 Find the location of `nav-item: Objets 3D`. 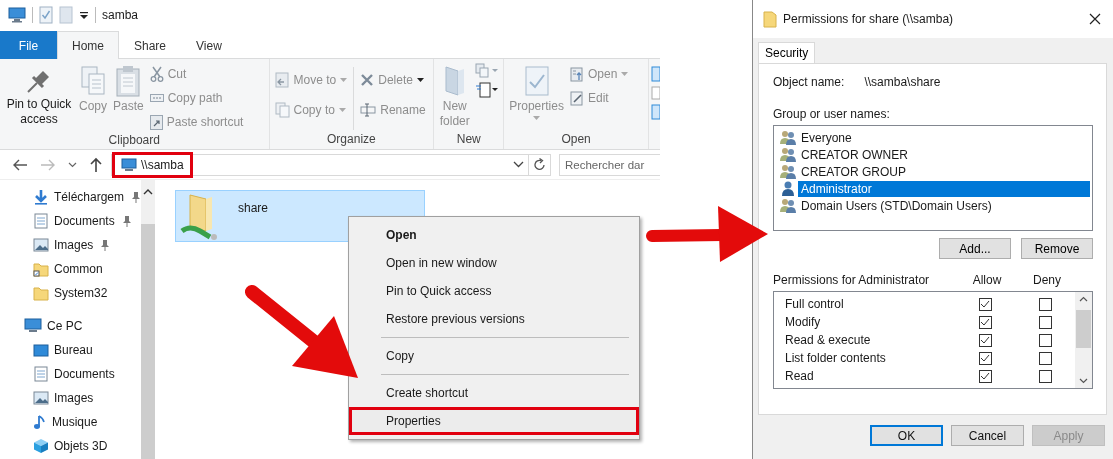

nav-item: Objets 3D is located at coordinates (70, 446).